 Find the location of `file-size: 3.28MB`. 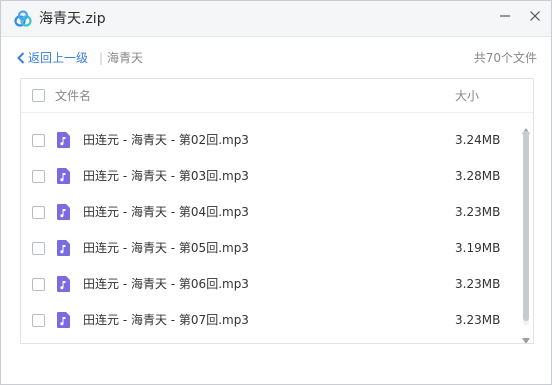

file-size: 3.28MB is located at coordinates (478, 176).